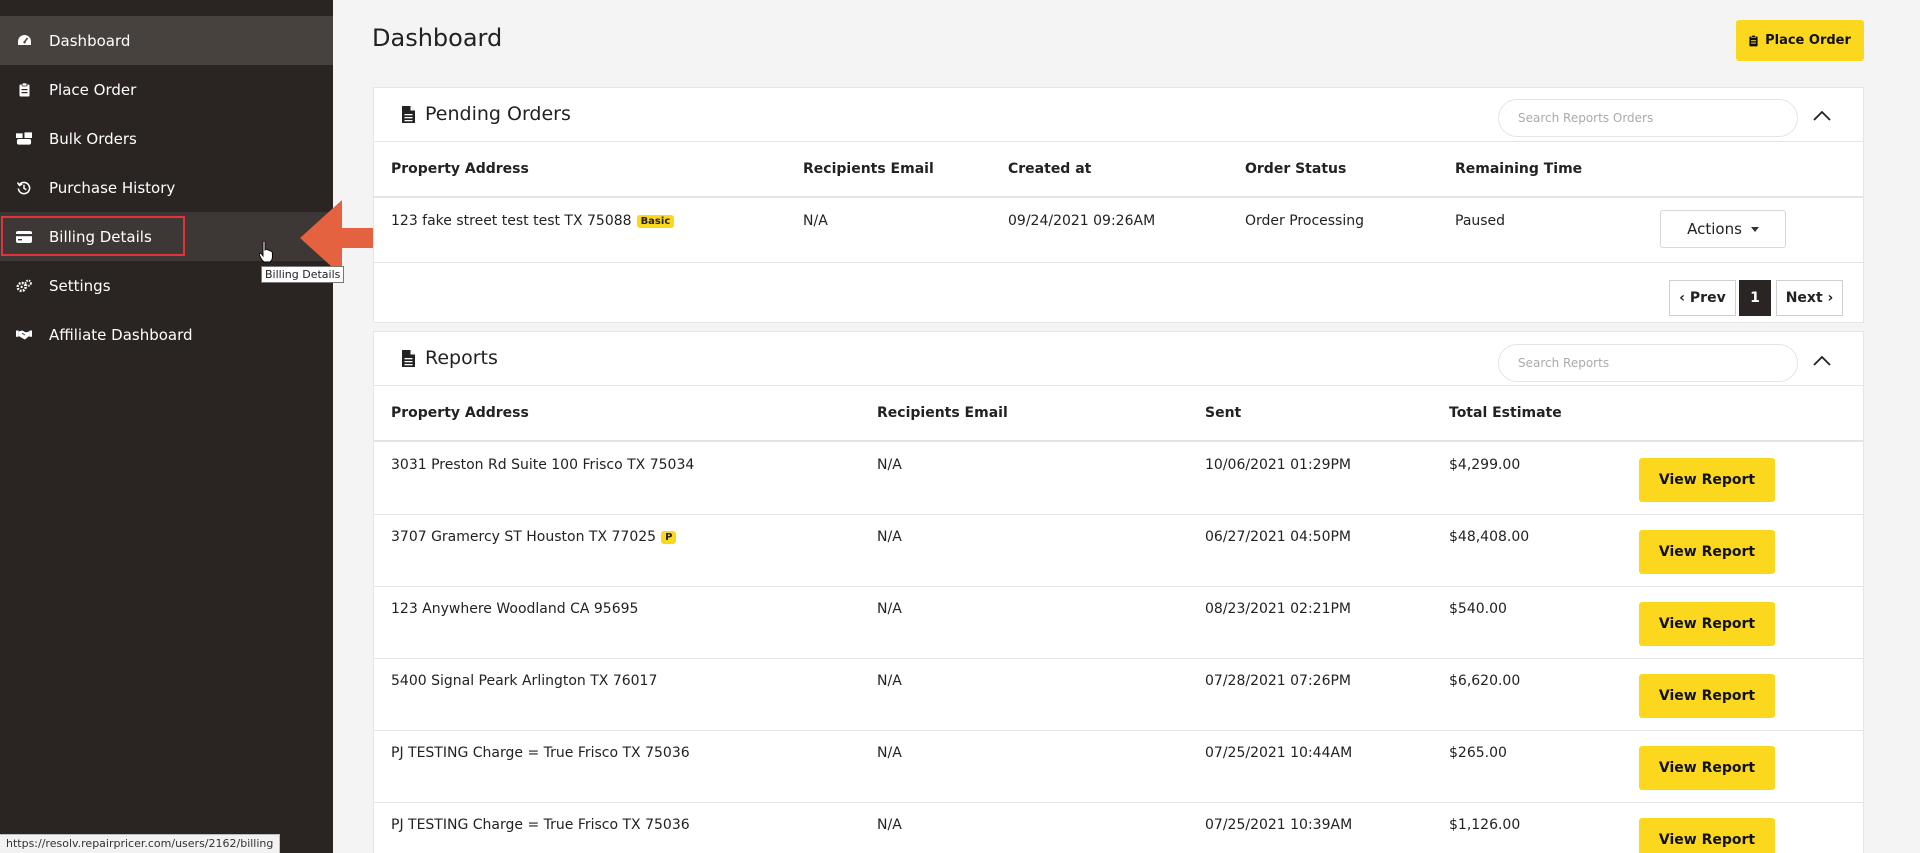 The width and height of the screenshot is (1920, 853). Describe the element at coordinates (1278, 537) in the screenshot. I see `sent-cell: 06/27/2021 04:50PM` at that location.